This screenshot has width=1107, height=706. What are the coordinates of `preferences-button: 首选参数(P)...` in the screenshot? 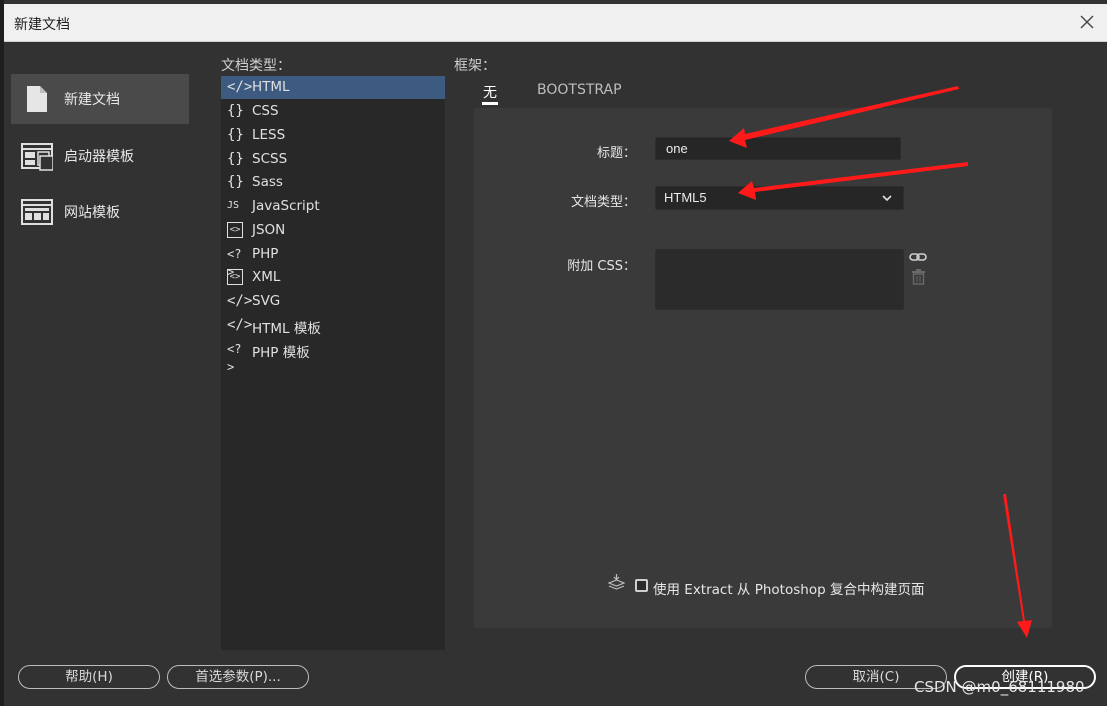 It's located at (238, 677).